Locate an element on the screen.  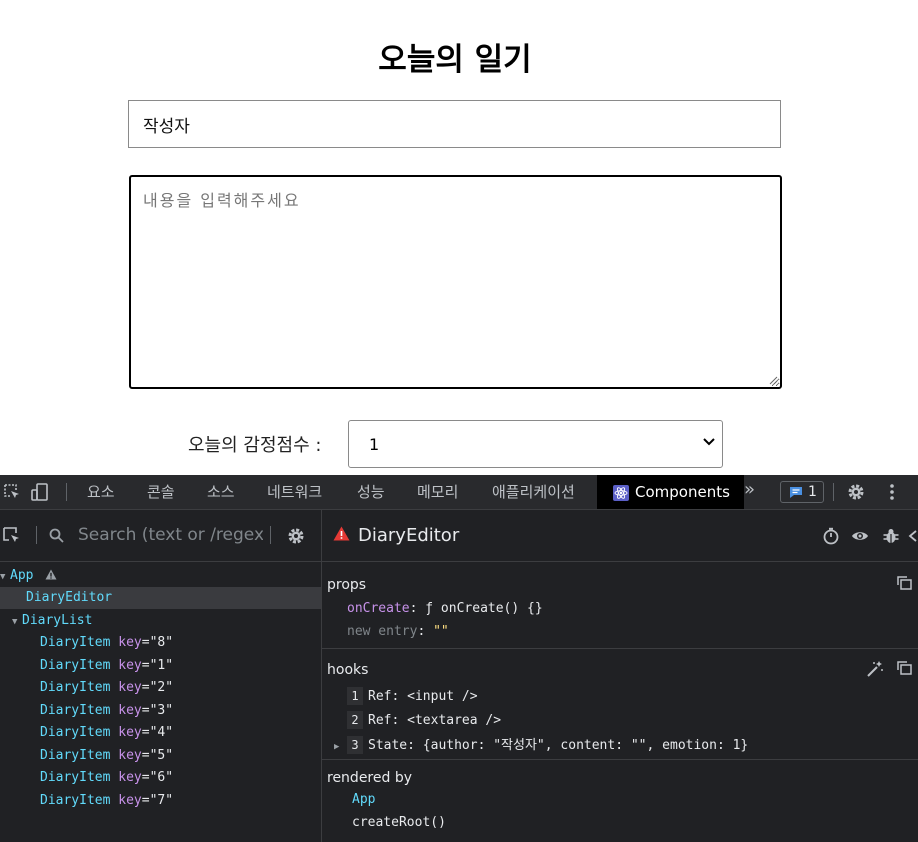
hook-index: 3 is located at coordinates (355, 745).